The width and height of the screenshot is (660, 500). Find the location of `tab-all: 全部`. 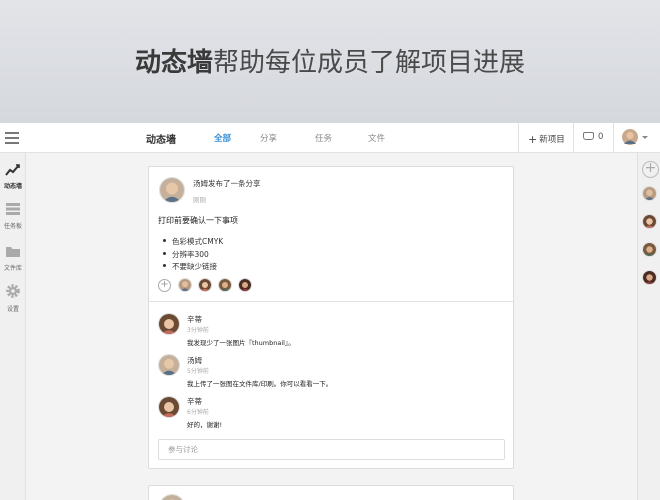

tab-all: 全部 is located at coordinates (222, 138).